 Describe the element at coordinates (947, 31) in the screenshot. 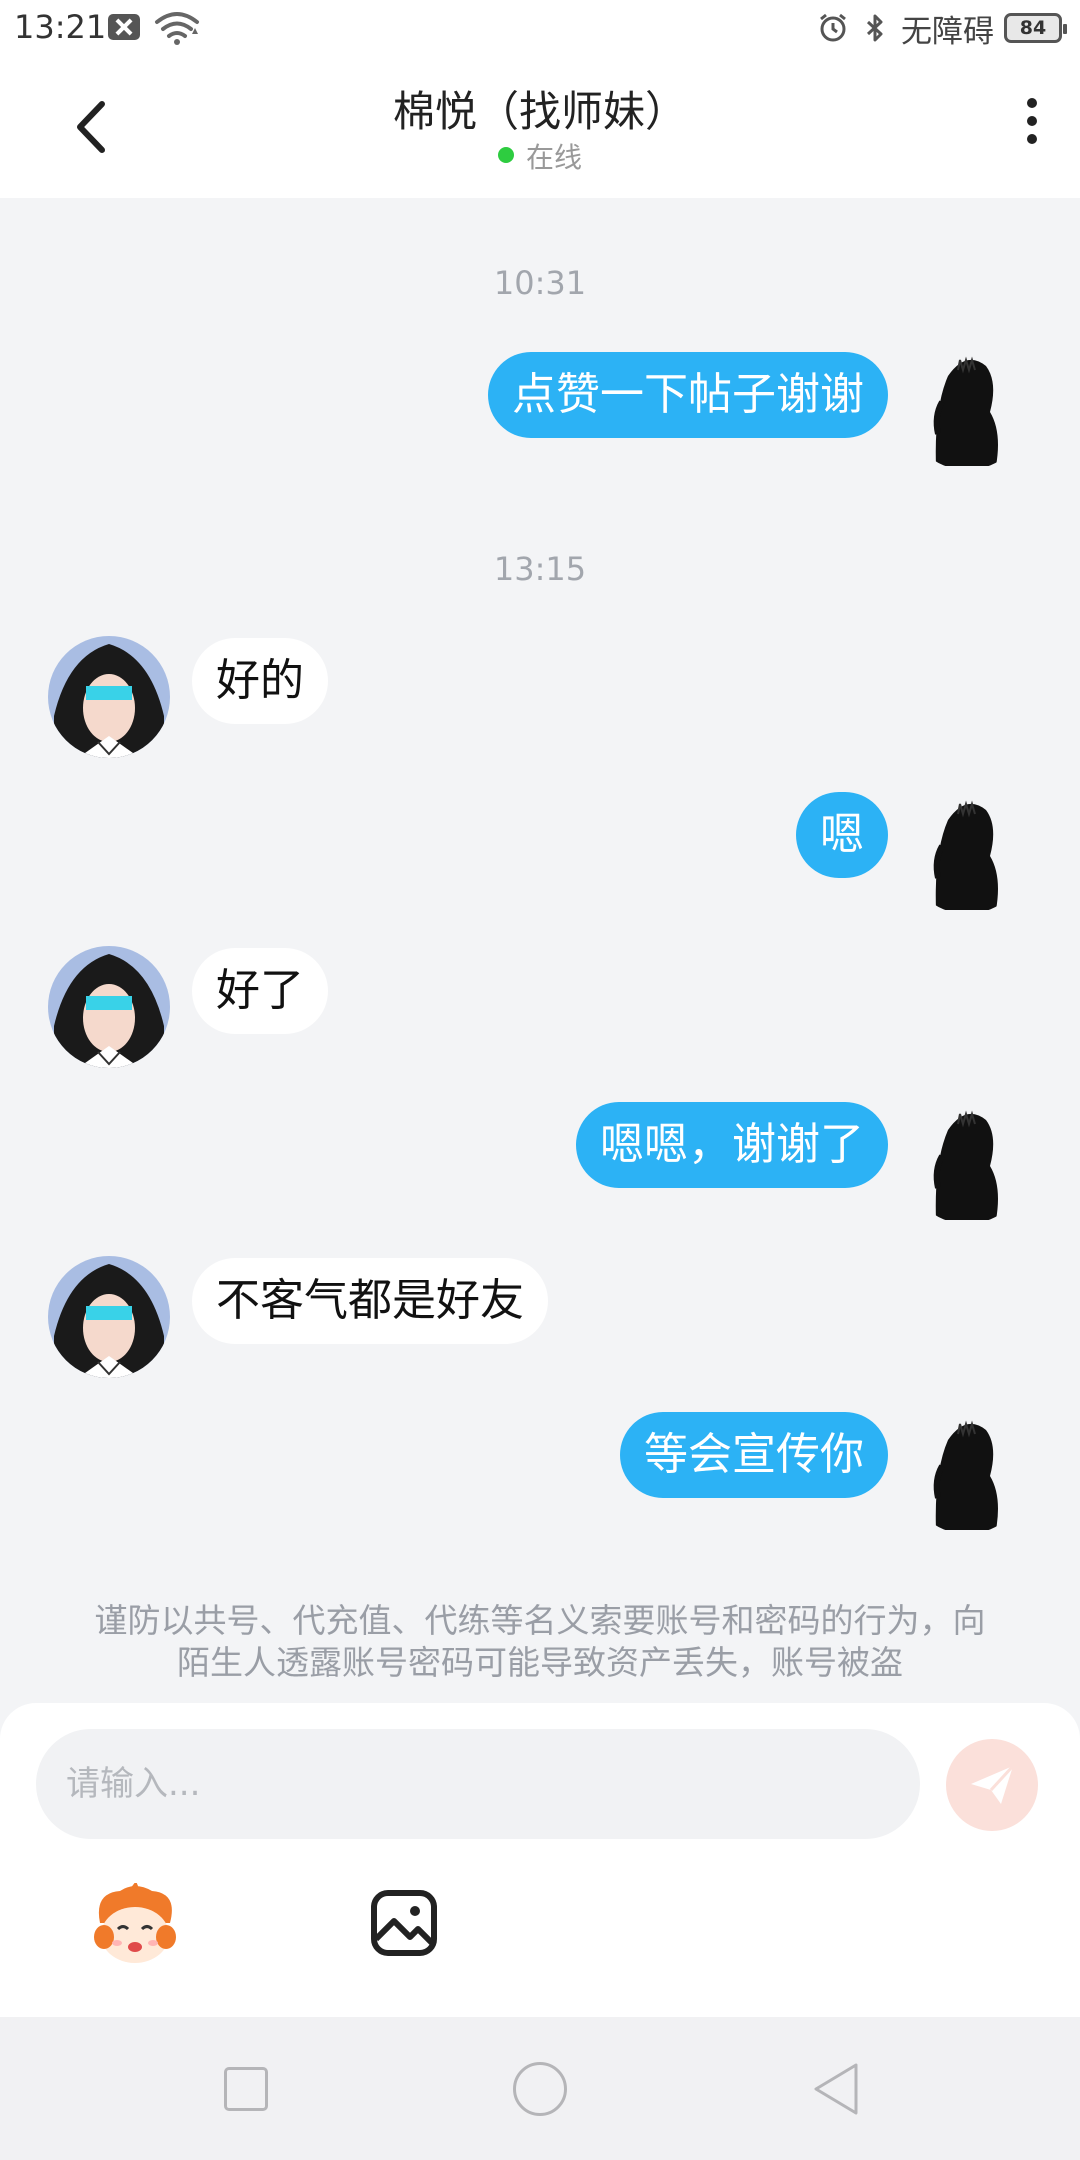

I see `accessibility-label: 无障碍` at that location.